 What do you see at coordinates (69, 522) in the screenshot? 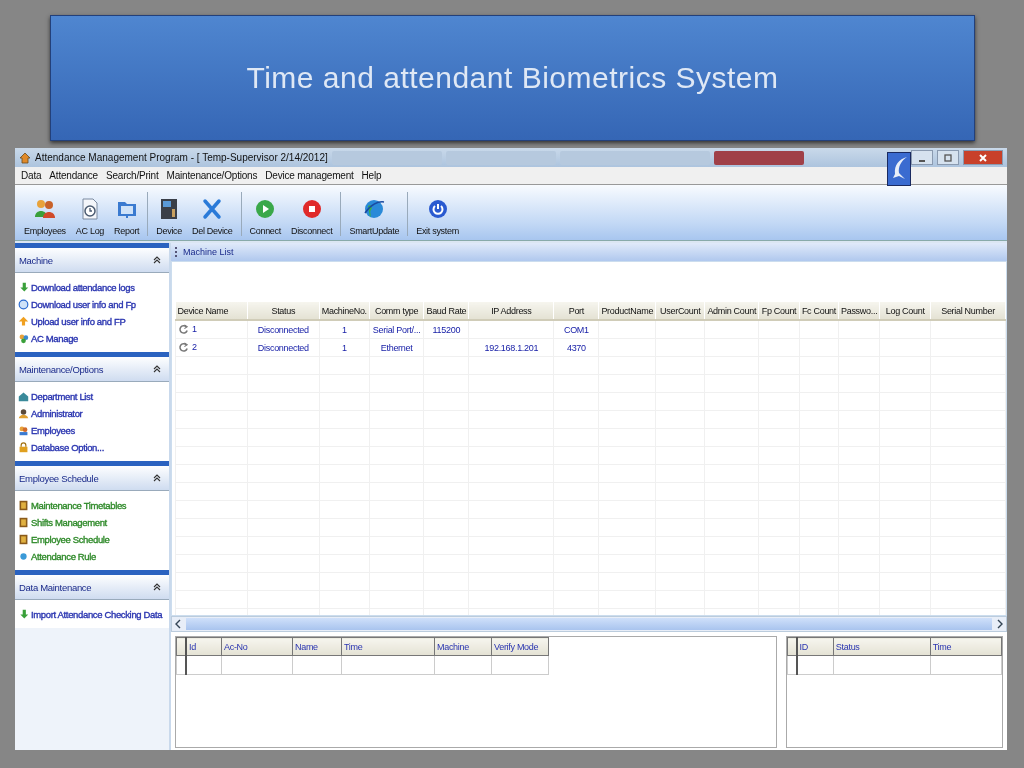
I see `sidebar-link: Shifts Management` at bounding box center [69, 522].